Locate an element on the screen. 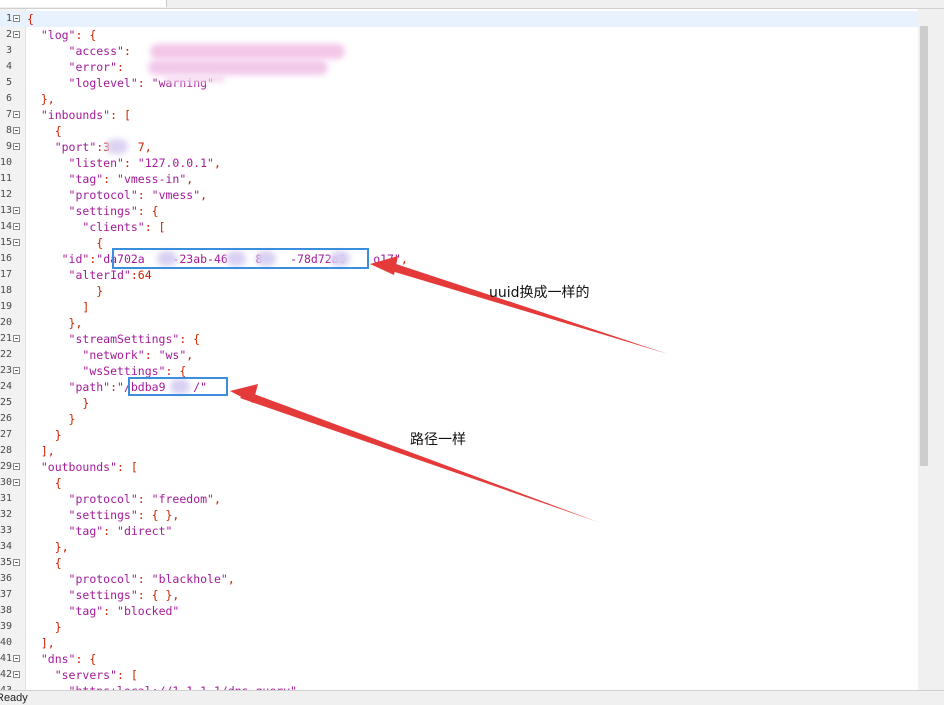 This screenshot has width=944, height=705. status-text: Ready is located at coordinates (14, 698).